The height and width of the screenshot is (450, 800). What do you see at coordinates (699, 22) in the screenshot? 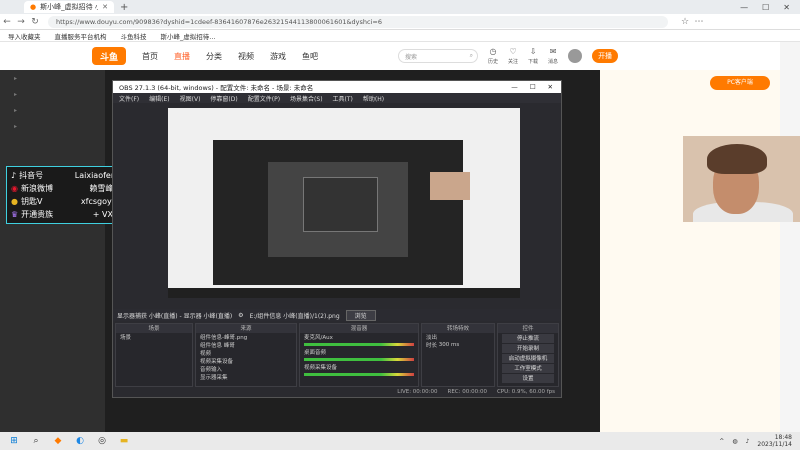
I see `extensions-icon: ⋯` at bounding box center [699, 22].